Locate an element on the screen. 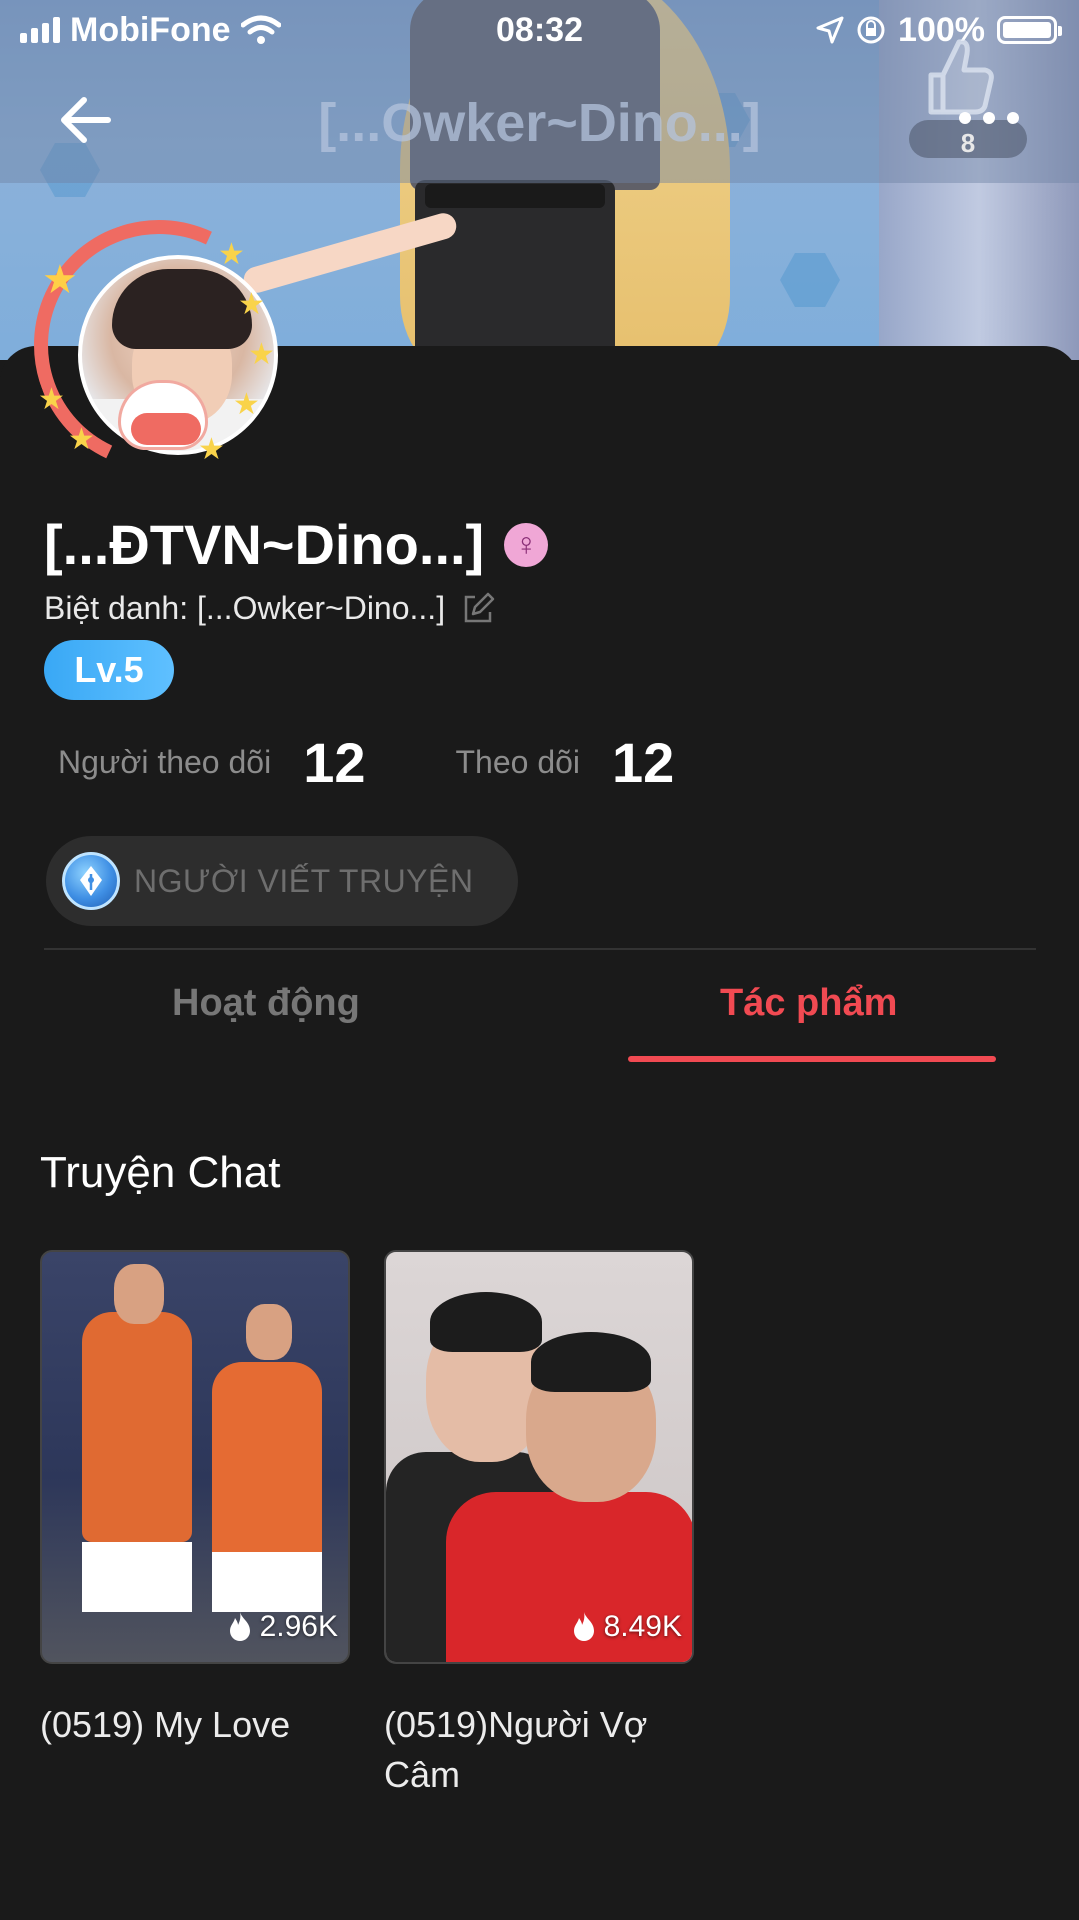 This screenshot has width=1079, height=1920. view-count: 2.96K is located at coordinates (282, 1627).